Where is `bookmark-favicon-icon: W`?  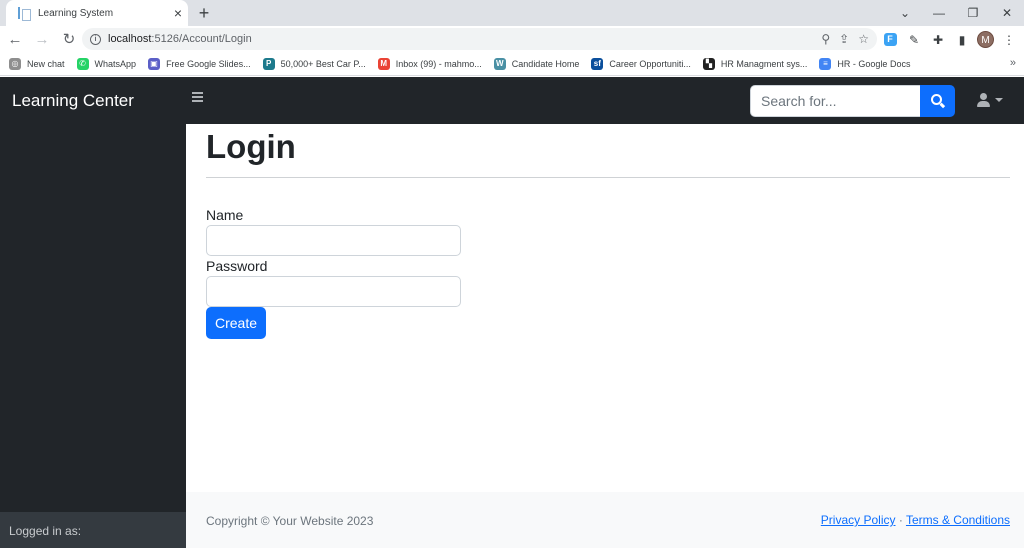
bookmark-favicon-icon: W is located at coordinates (499, 64).